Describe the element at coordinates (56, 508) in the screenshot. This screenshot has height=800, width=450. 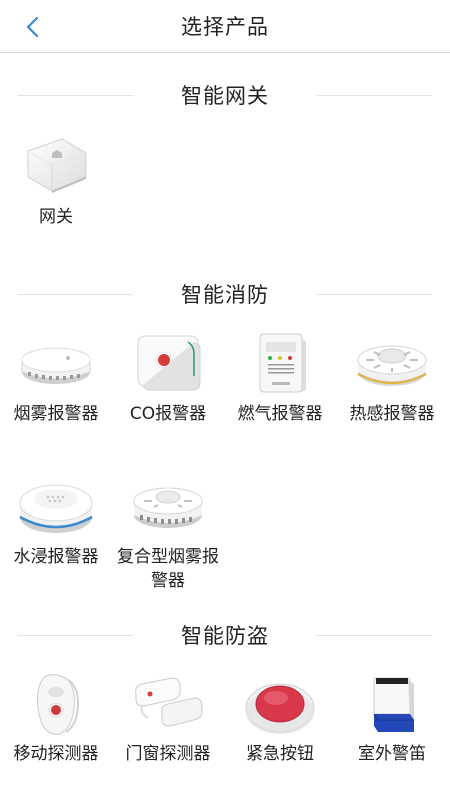
I see `water-leak-icon` at that location.